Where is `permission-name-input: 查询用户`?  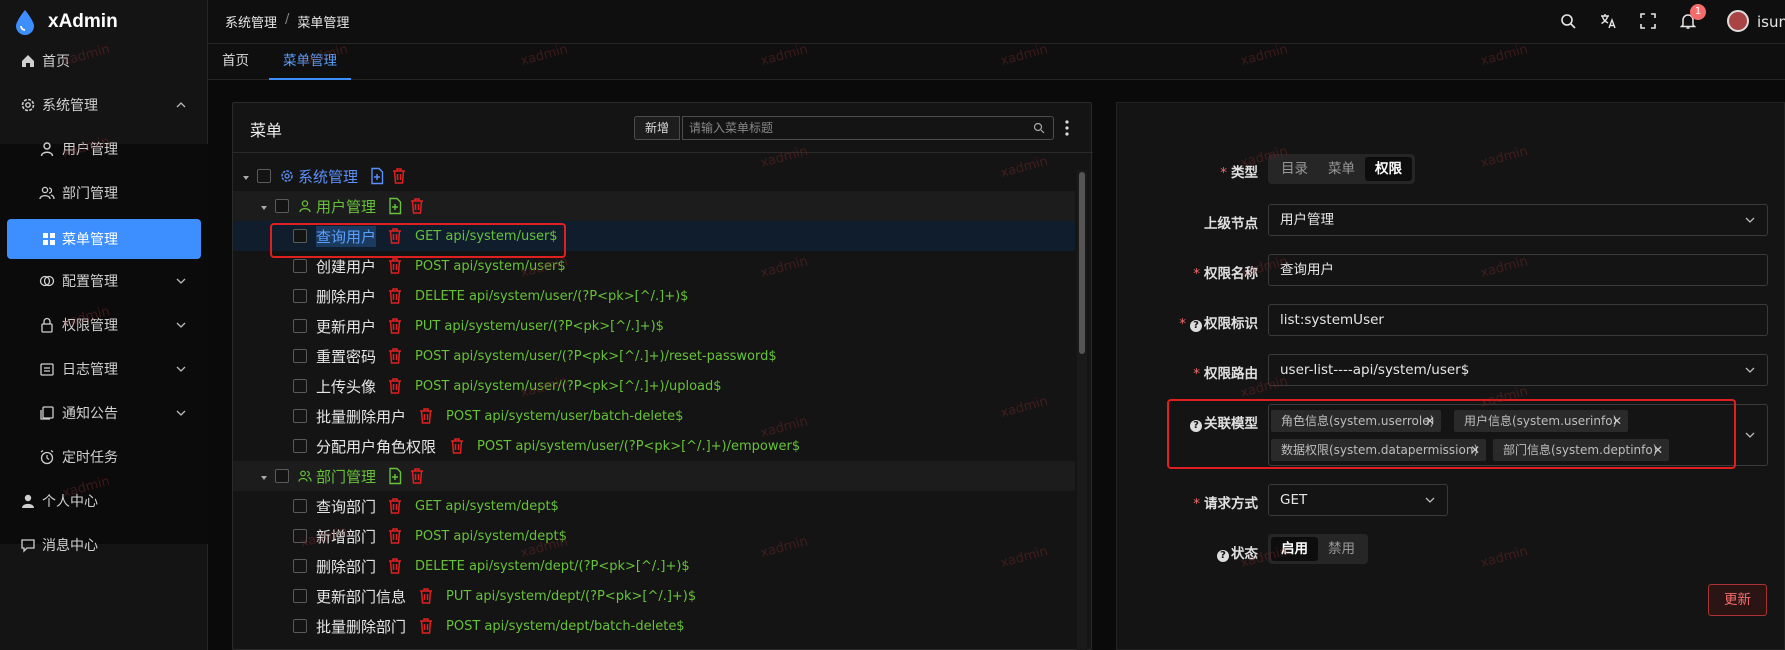
permission-name-input: 查询用户 is located at coordinates (1518, 270).